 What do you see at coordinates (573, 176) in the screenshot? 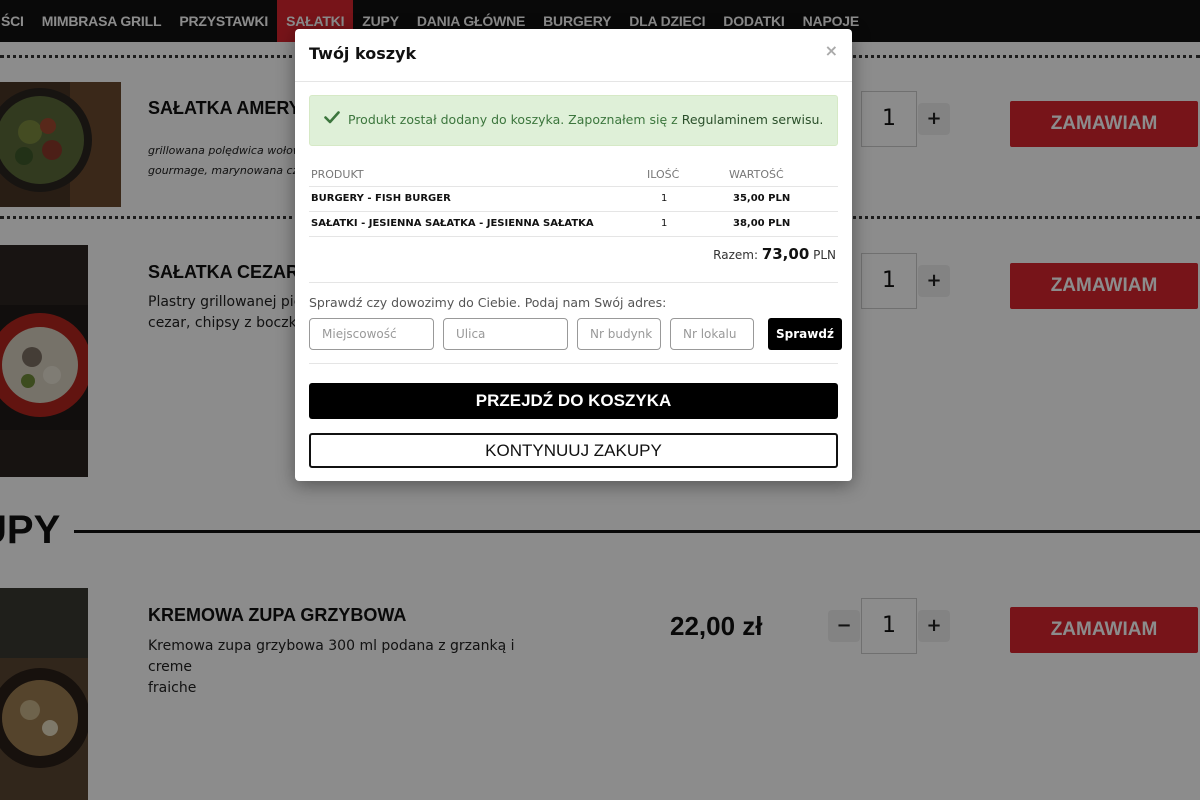
I see `table-header: PRODUKT ILOŚĆ WARTOŚĆ` at bounding box center [573, 176].